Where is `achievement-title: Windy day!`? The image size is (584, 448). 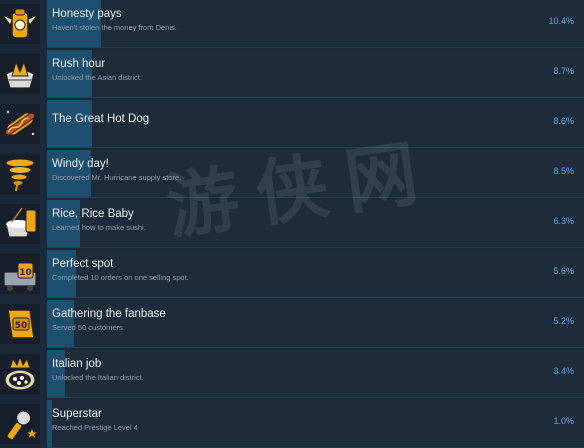 achievement-title: Windy day! is located at coordinates (80, 164).